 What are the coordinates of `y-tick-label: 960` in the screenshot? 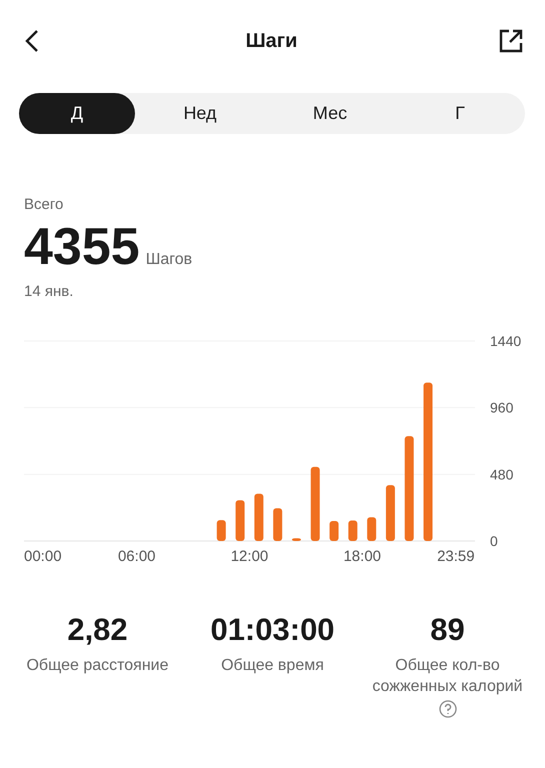 It's located at (502, 408).